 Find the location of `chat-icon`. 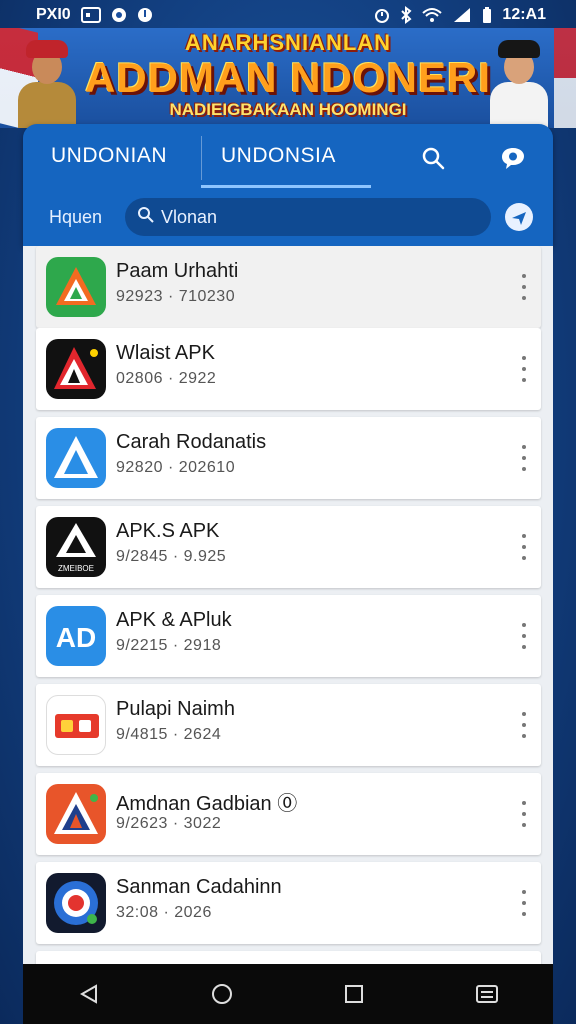

chat-icon is located at coordinates (513, 158).